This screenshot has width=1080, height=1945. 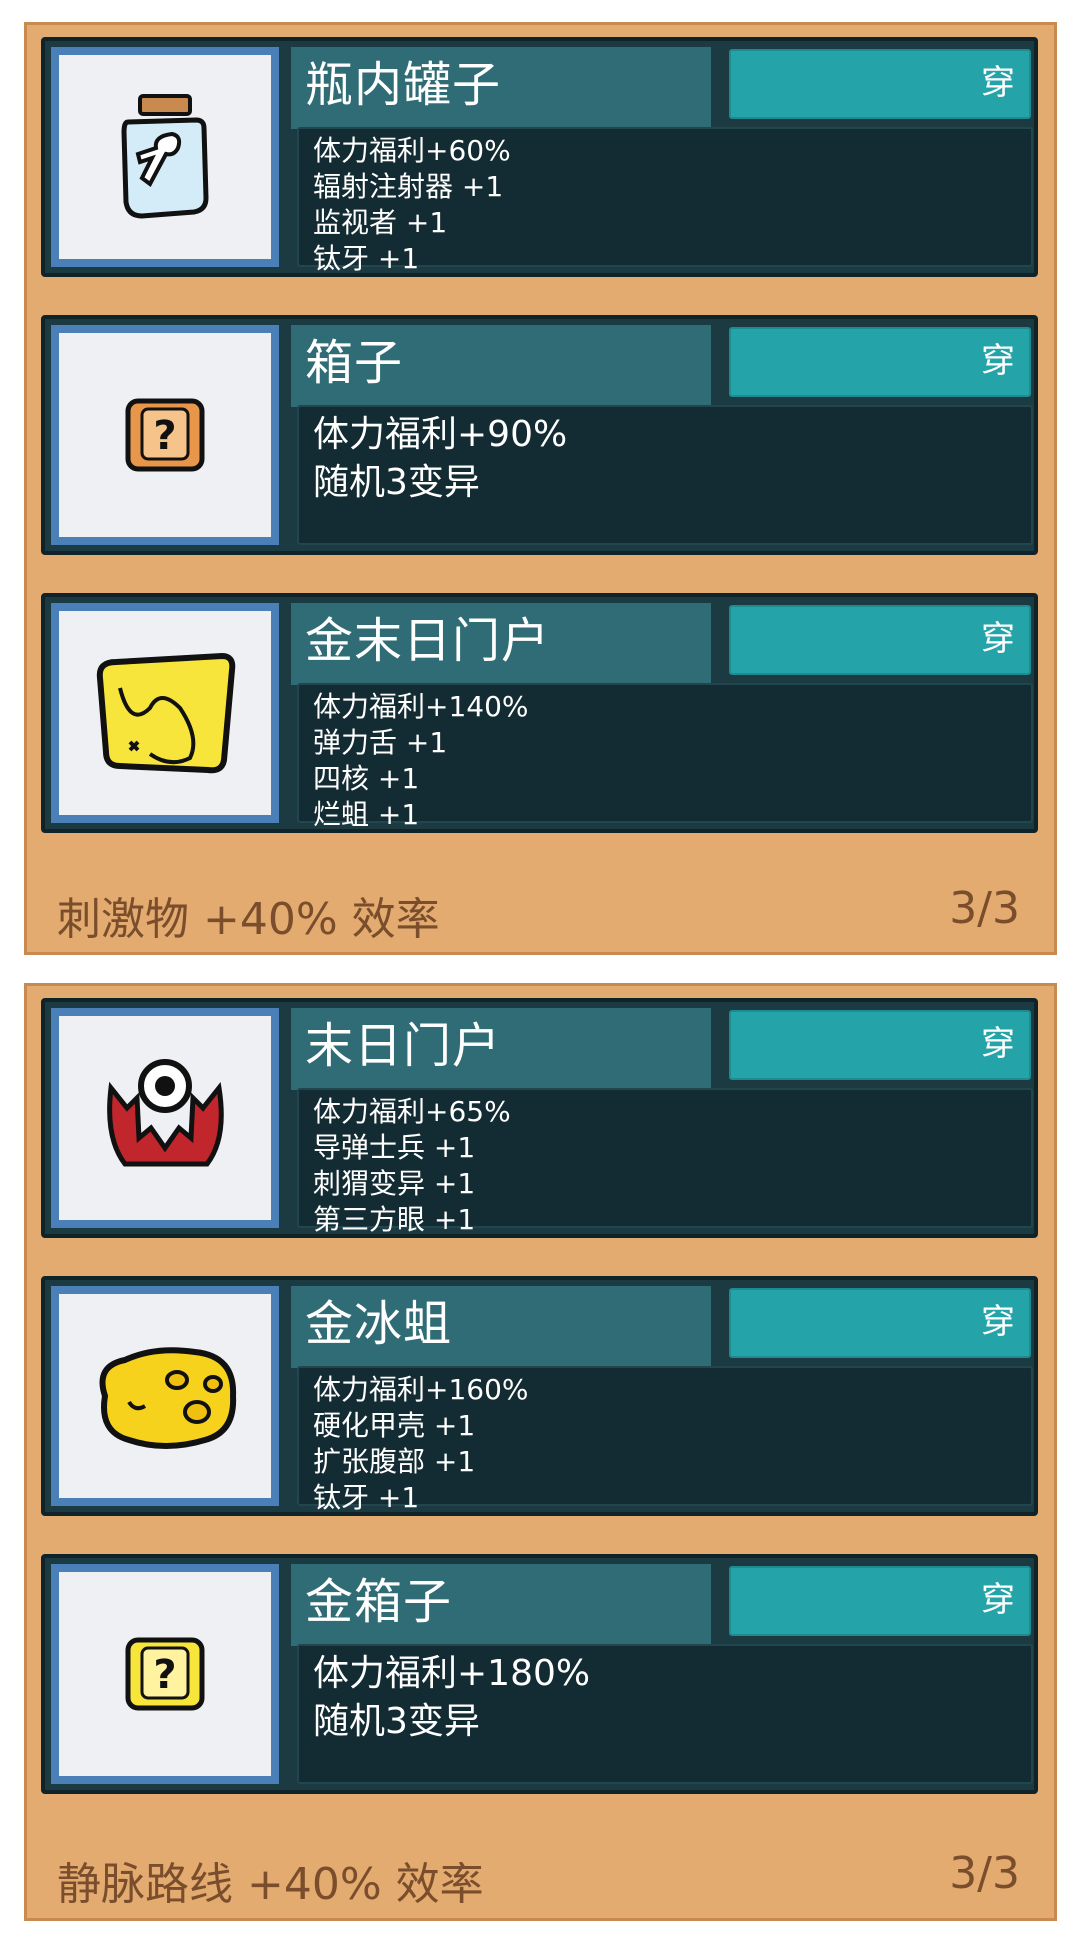 What do you see at coordinates (665, 1440) in the screenshot?
I see `item-description: 体力福利+160% 硬化甲壳 +1 扩张腹部 +1 钛牙 +1` at bounding box center [665, 1440].